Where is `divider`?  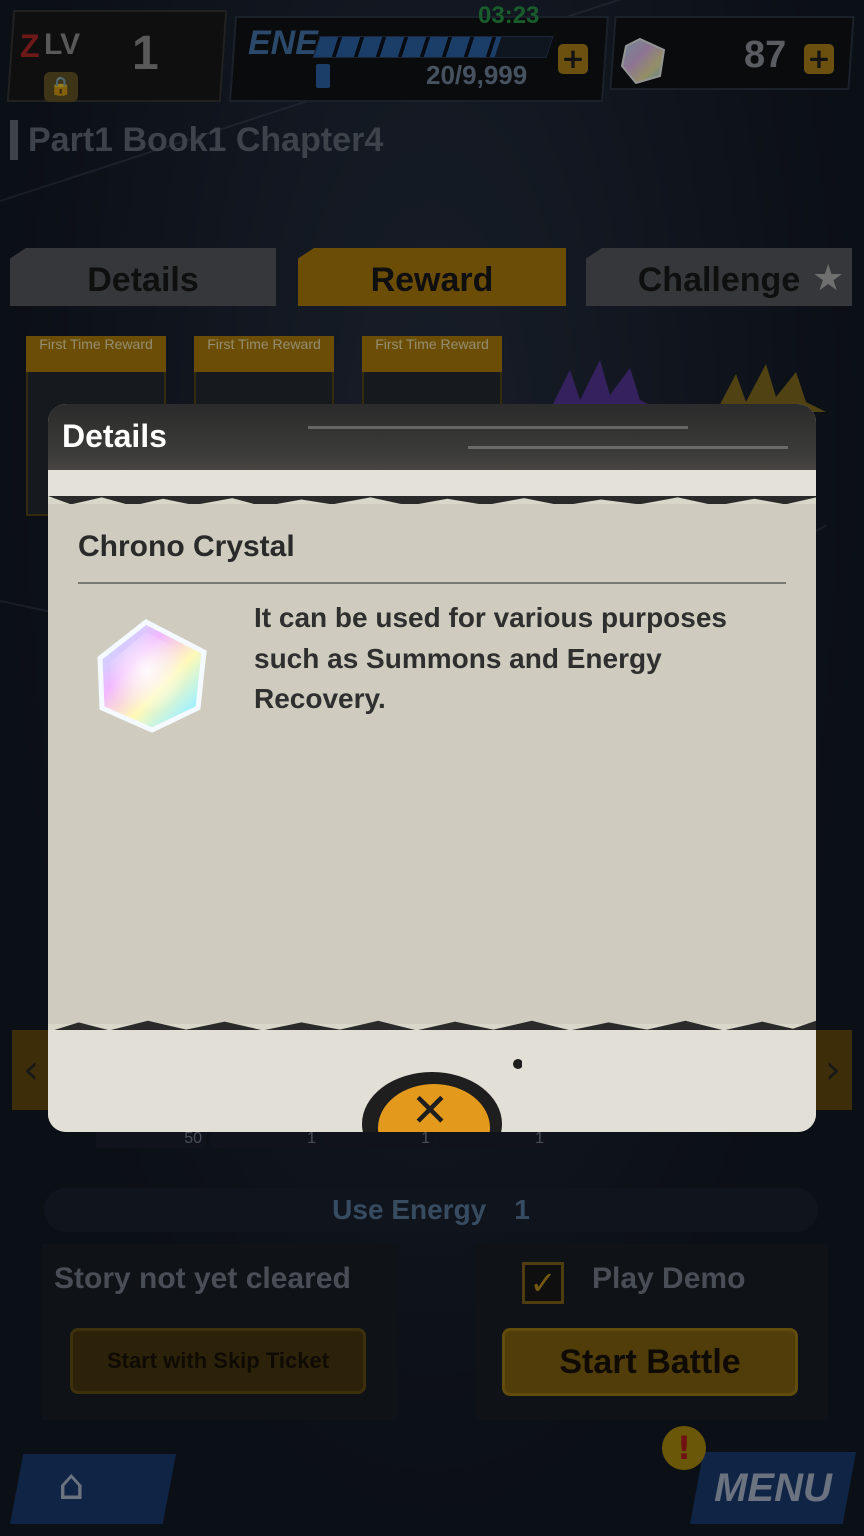 divider is located at coordinates (432, 583).